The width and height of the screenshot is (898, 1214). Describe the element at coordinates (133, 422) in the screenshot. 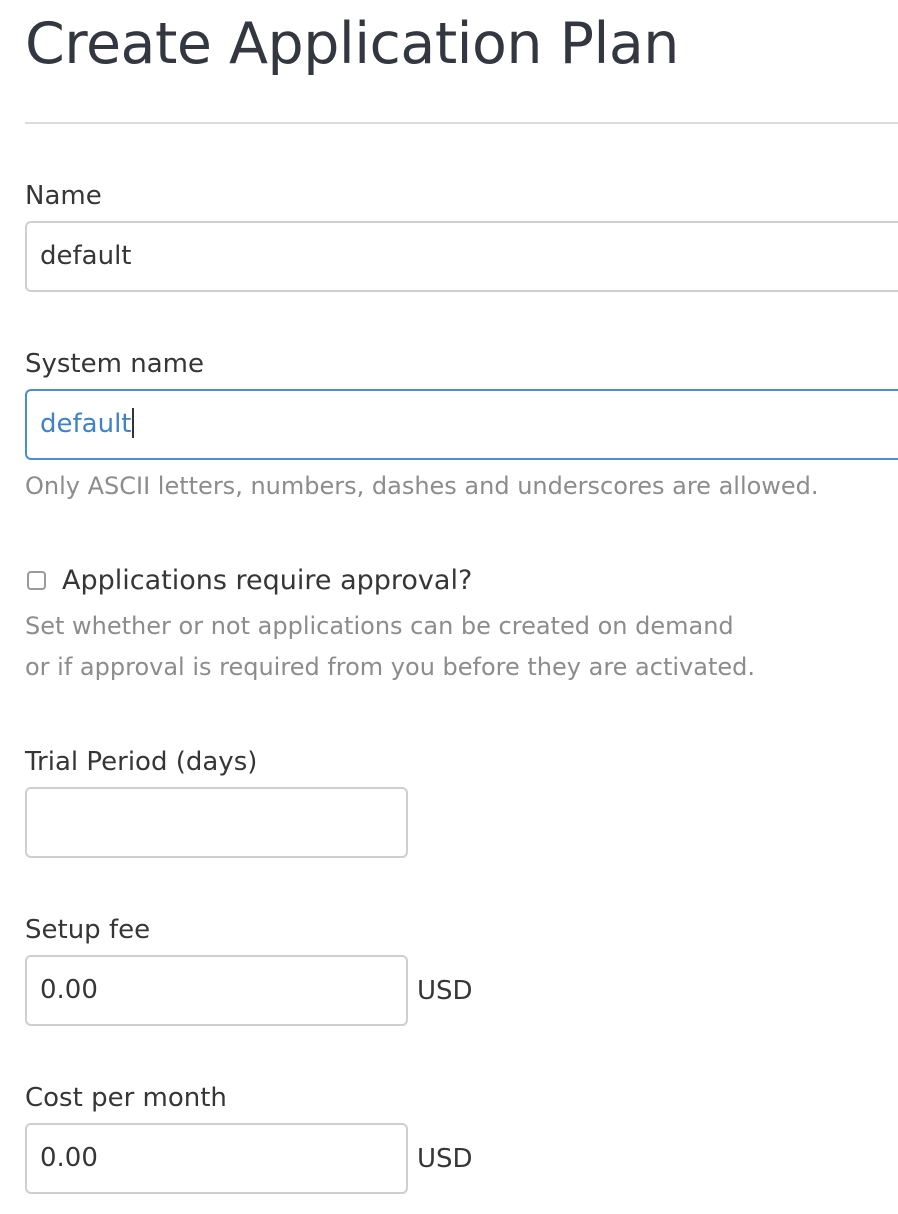

I see `text-caret` at that location.